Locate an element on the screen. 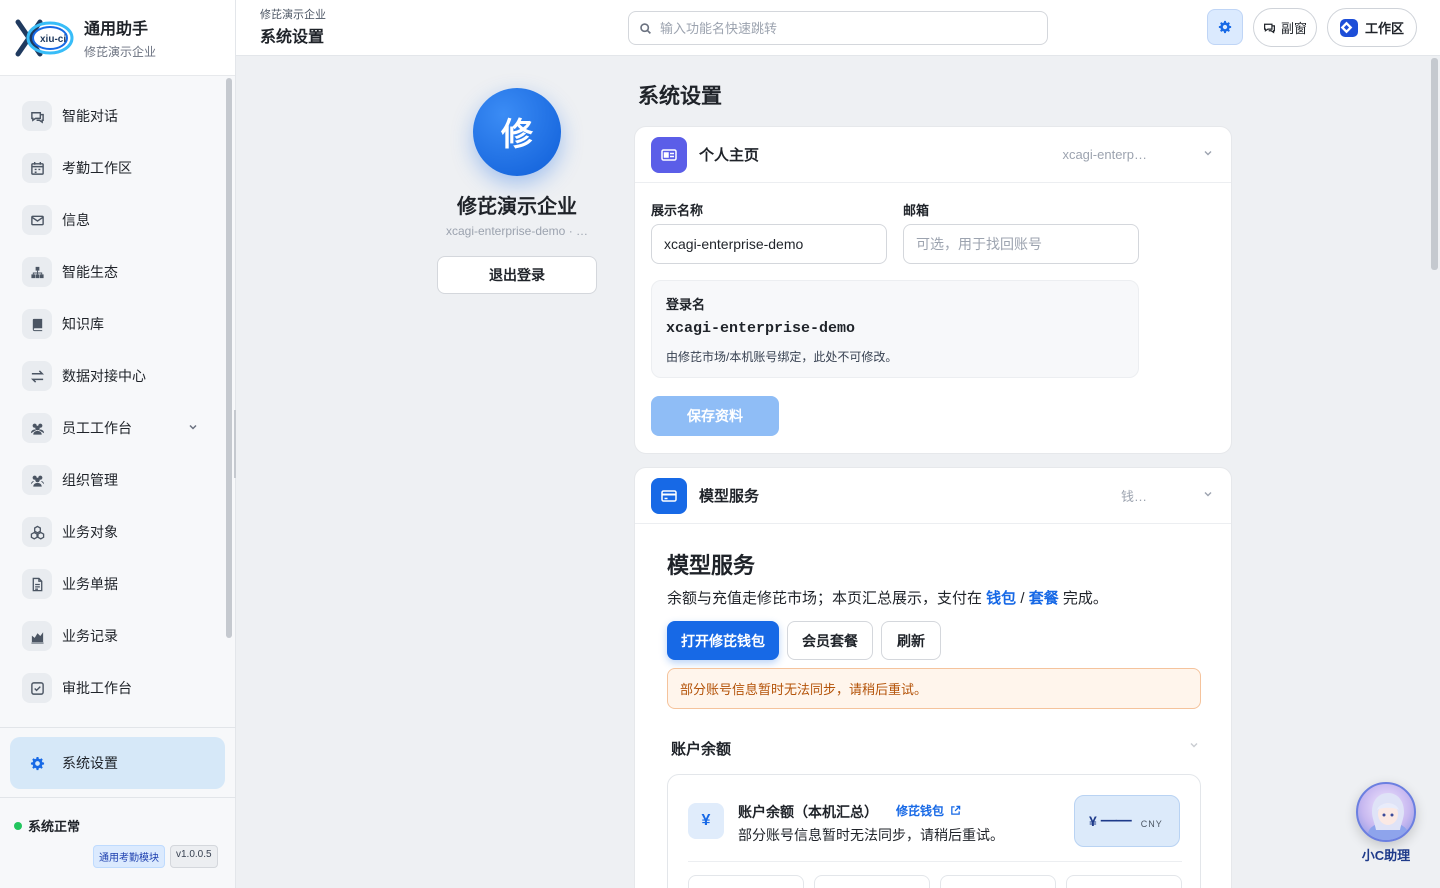  sidebar-item-label: 业务对象 is located at coordinates (90, 532).